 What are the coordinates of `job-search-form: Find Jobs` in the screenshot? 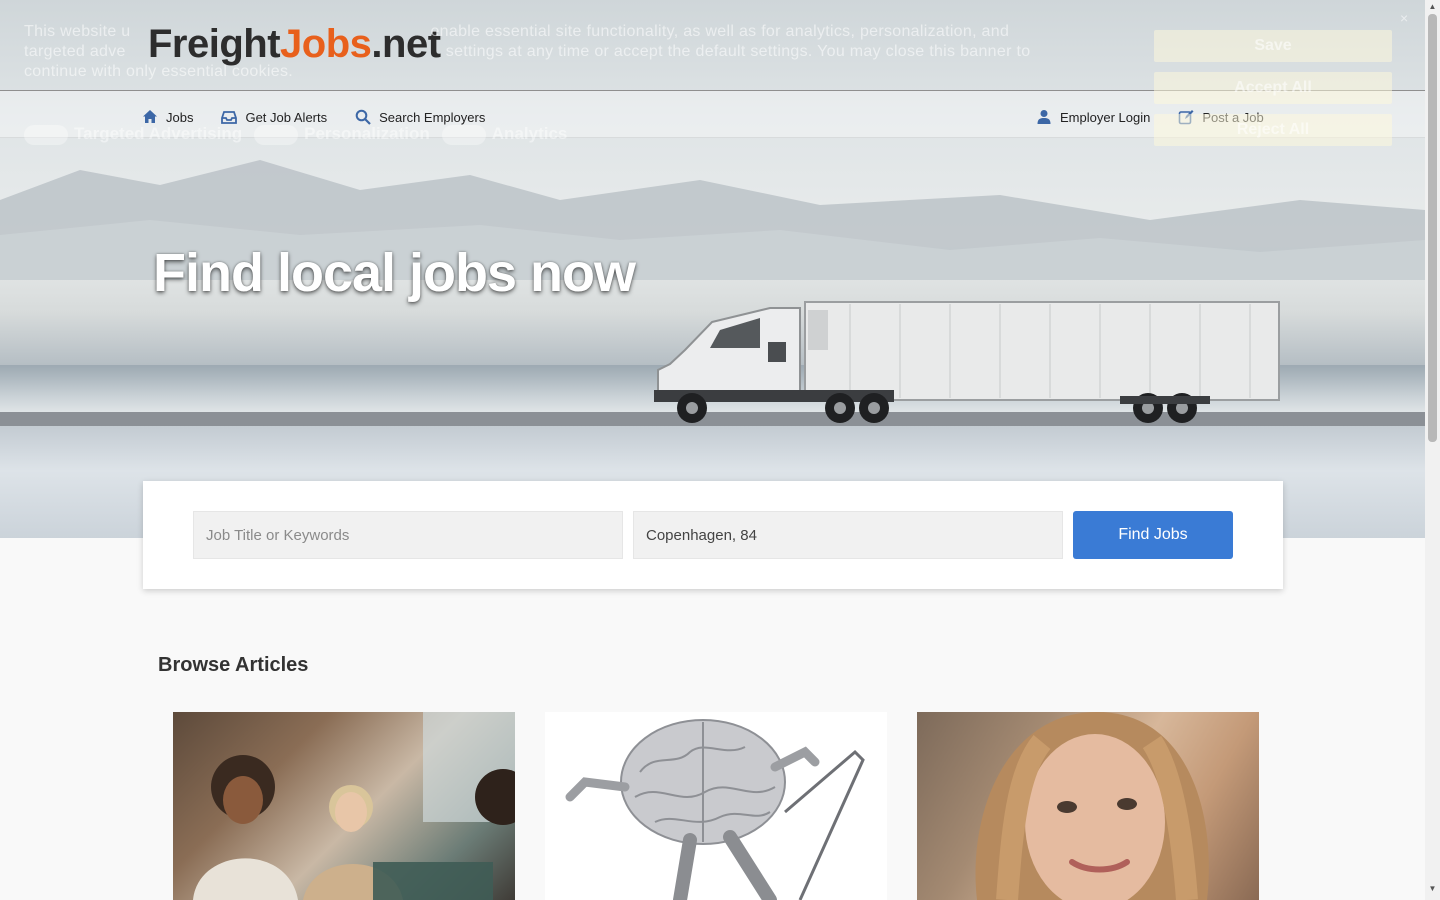 It's located at (713, 535).